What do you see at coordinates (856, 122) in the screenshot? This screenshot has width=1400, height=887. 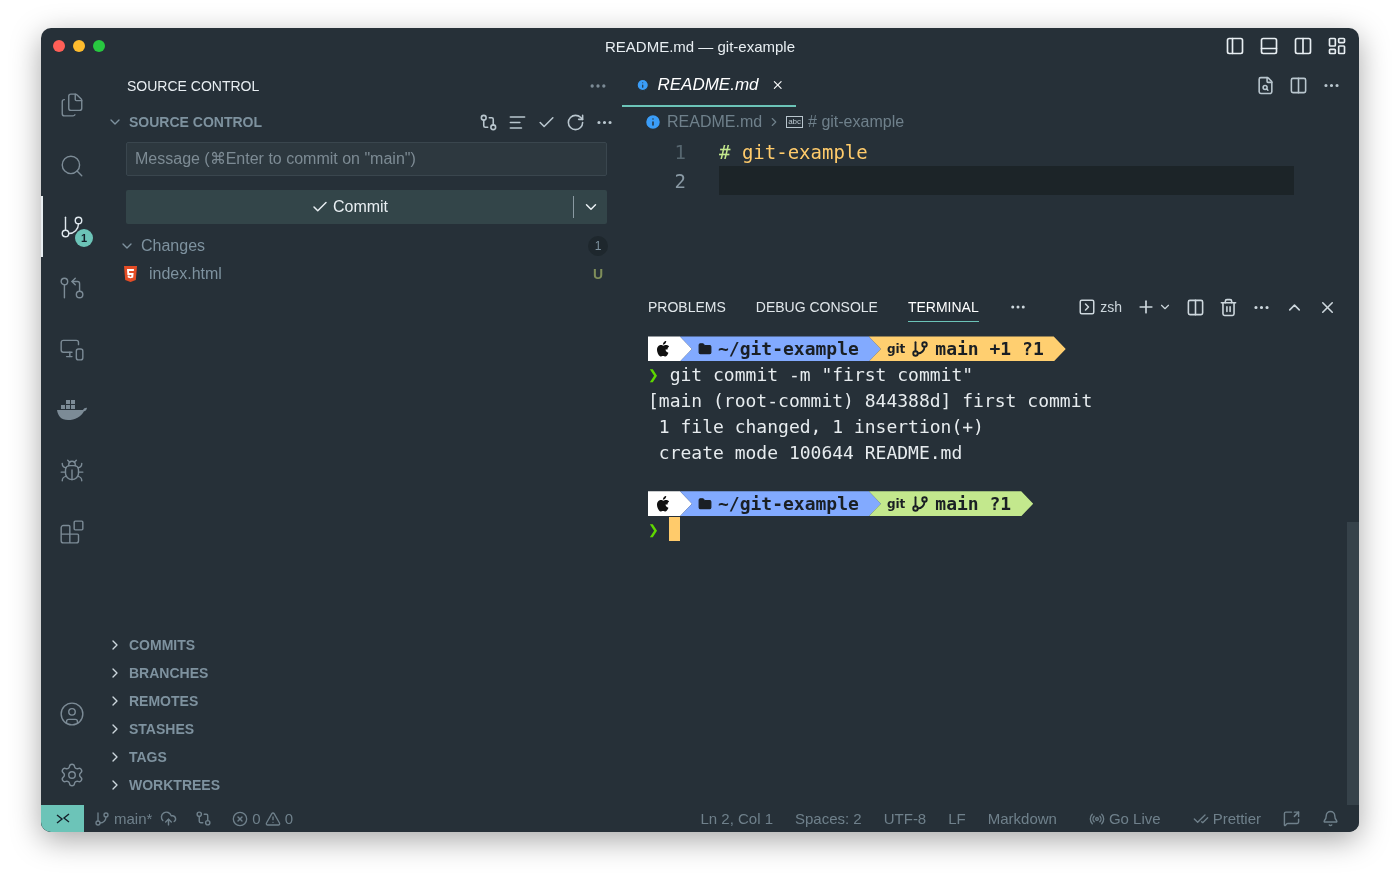 I see `breadcrumb-item: # git-example` at bounding box center [856, 122].